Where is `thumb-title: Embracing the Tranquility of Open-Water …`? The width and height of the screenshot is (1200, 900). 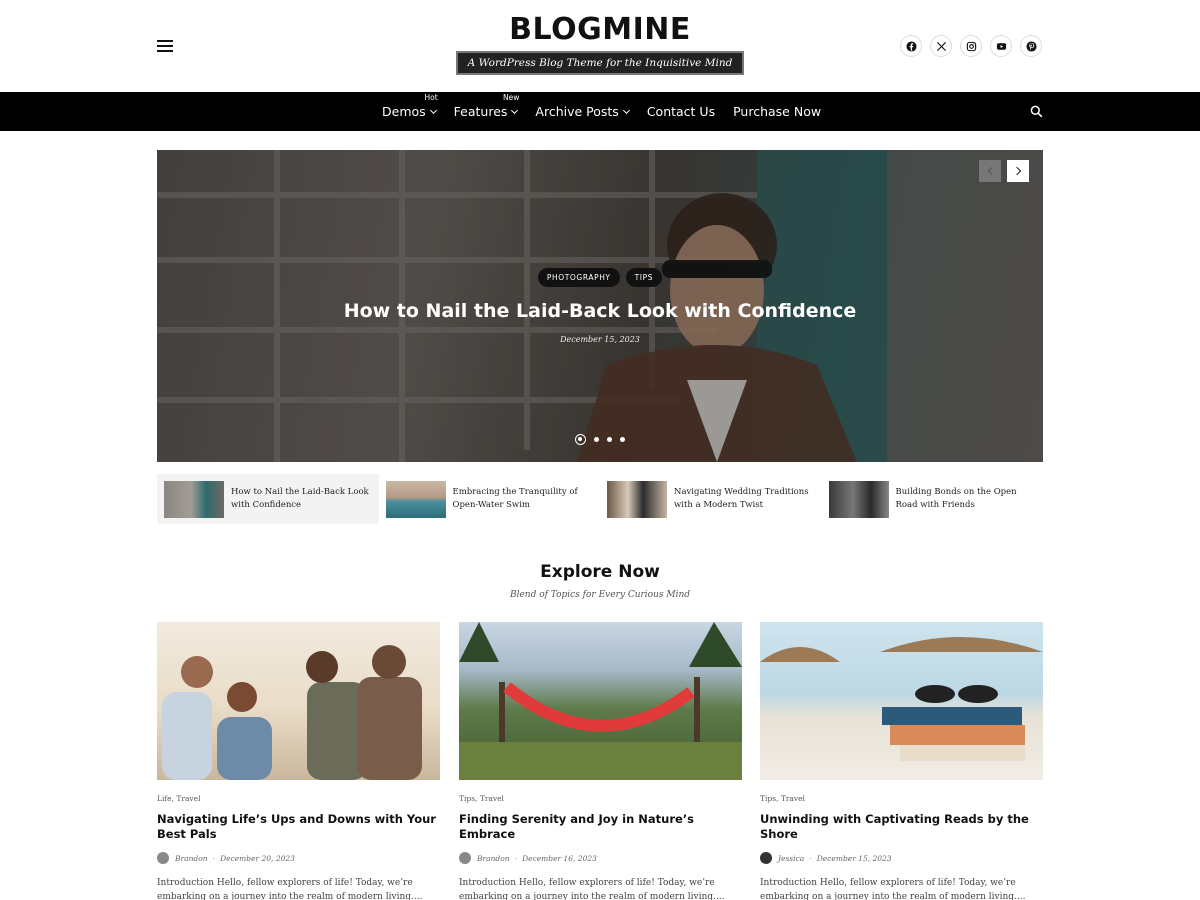
thumb-title: Embracing the Tranquility of Open-Water … is located at coordinates (515, 498).